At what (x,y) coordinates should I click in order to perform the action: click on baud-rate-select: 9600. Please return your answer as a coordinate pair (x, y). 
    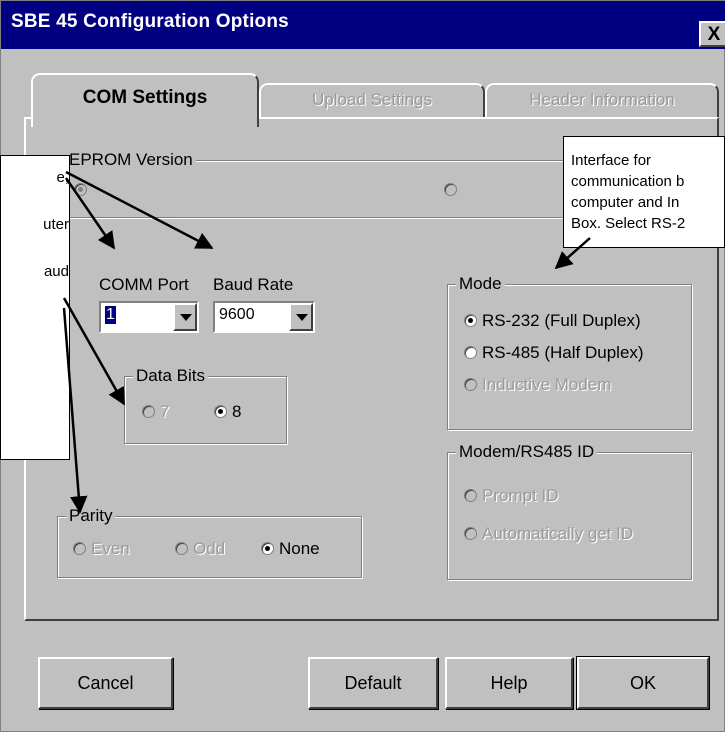
    Looking at the image, I should click on (264, 317).